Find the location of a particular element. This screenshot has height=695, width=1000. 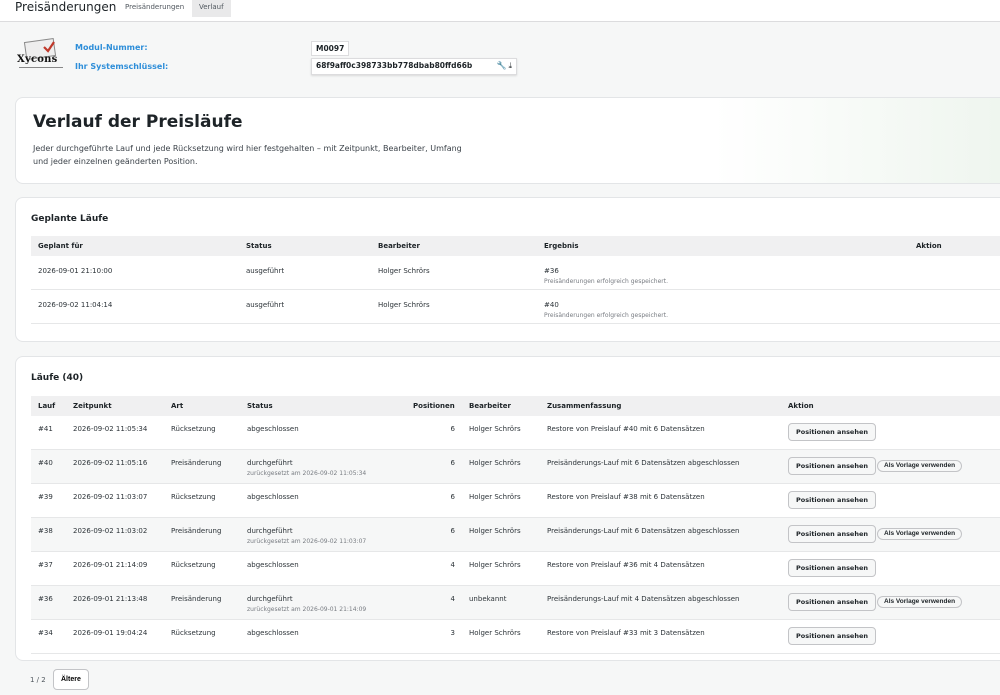

run-id: #39 is located at coordinates (45, 497).